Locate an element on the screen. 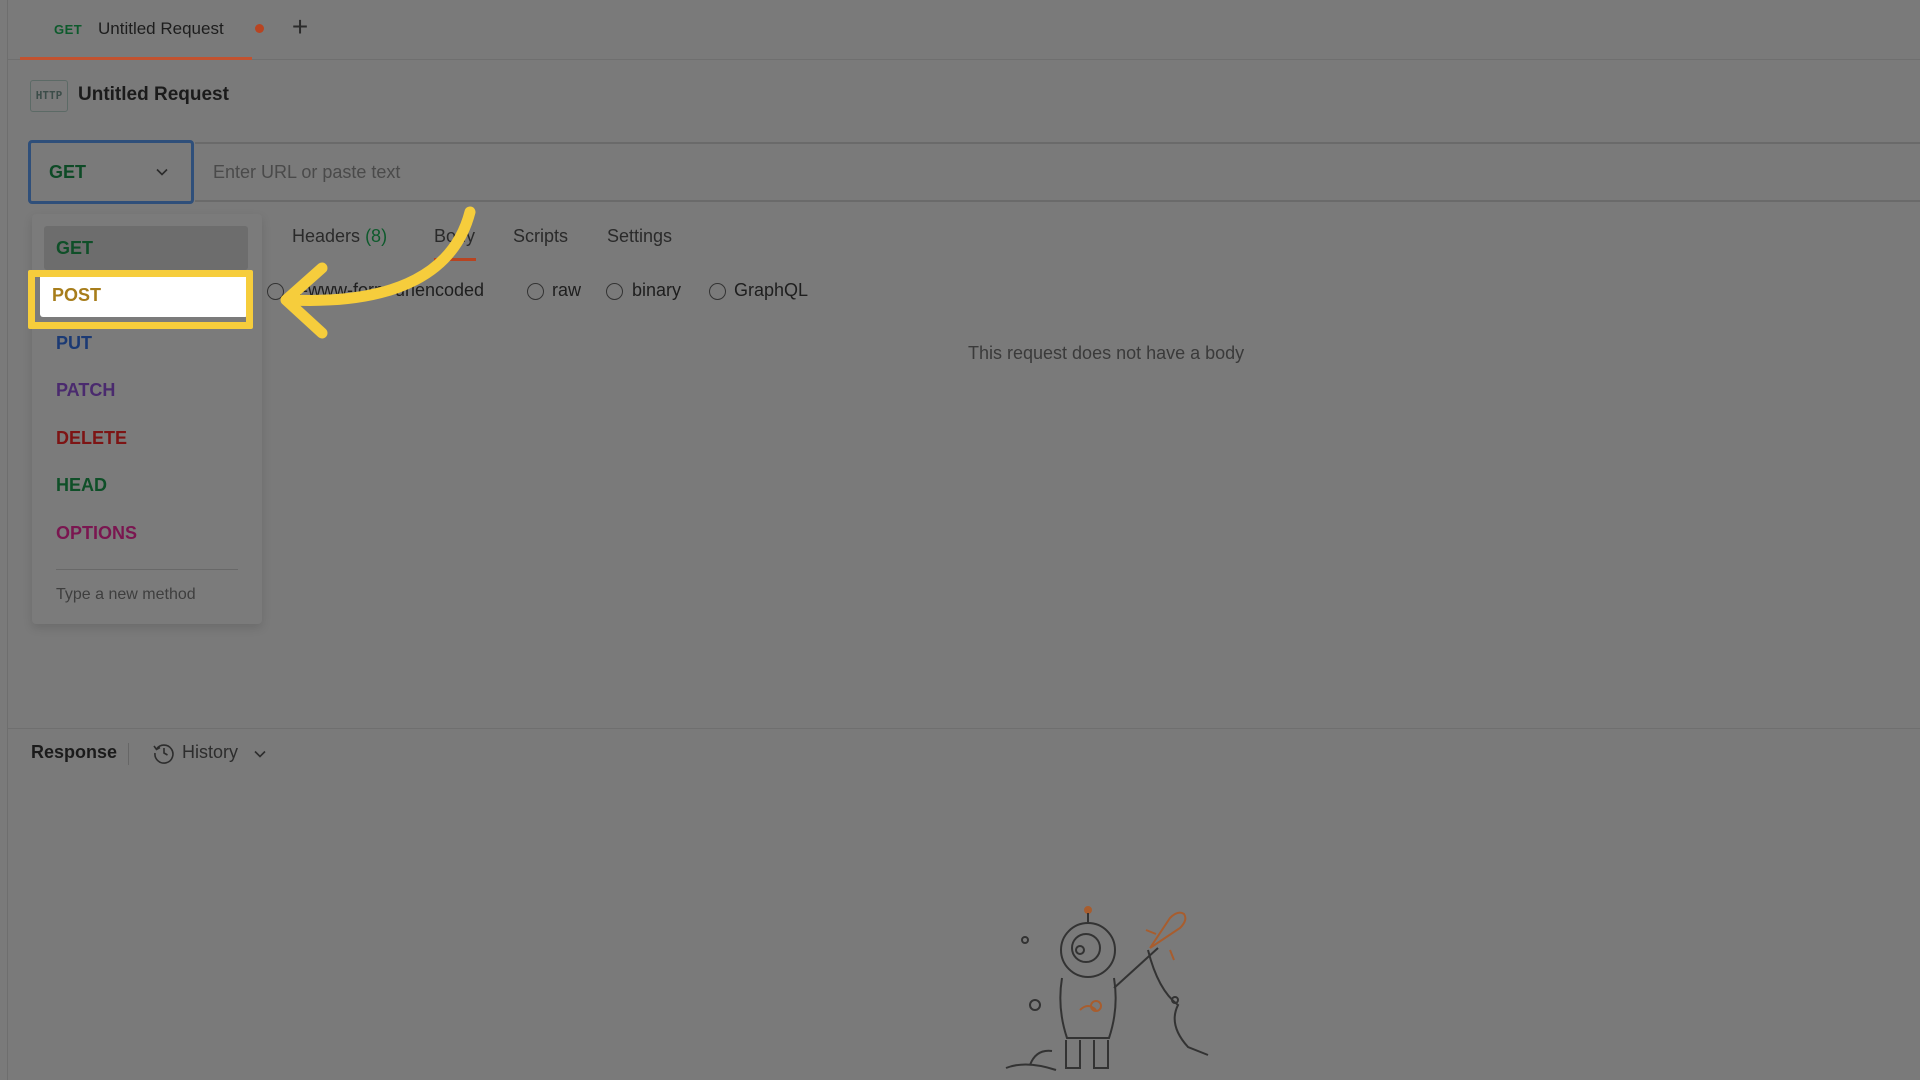  curved-arrow-icon is located at coordinates (378, 272).